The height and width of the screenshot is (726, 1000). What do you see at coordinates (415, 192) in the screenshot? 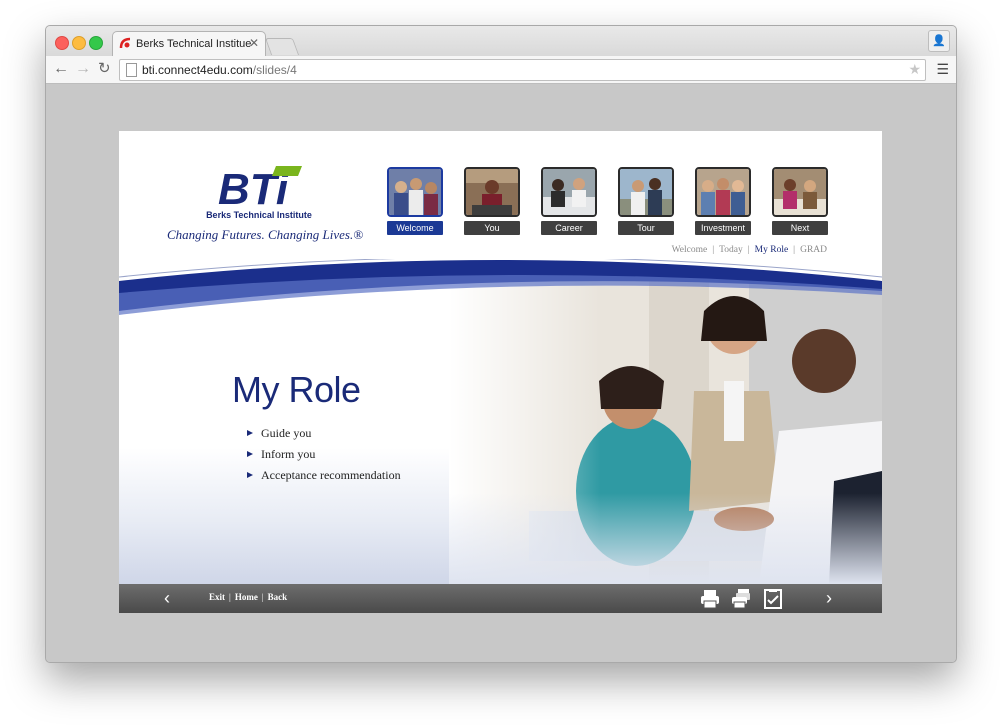
I see `nav-thumb-welcome` at bounding box center [415, 192].